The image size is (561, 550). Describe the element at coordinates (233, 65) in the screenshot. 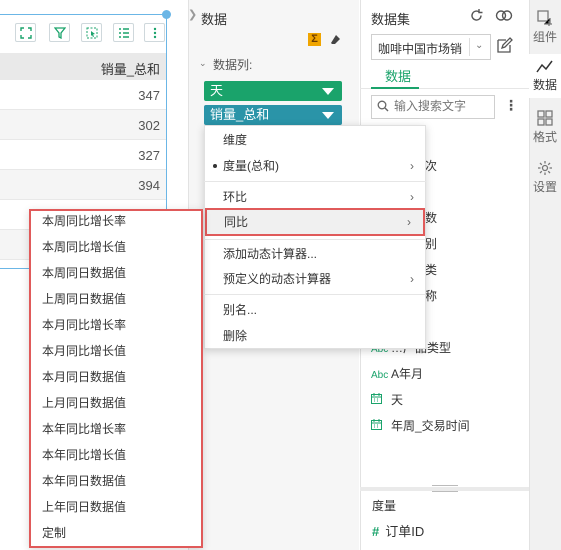

I see `columns-label: 数据列:` at that location.